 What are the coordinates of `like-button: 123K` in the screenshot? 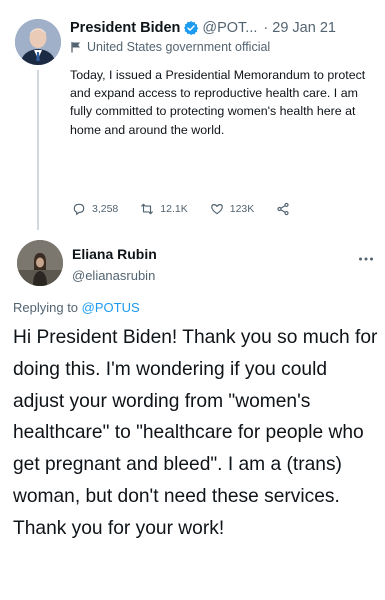 It's located at (232, 209).